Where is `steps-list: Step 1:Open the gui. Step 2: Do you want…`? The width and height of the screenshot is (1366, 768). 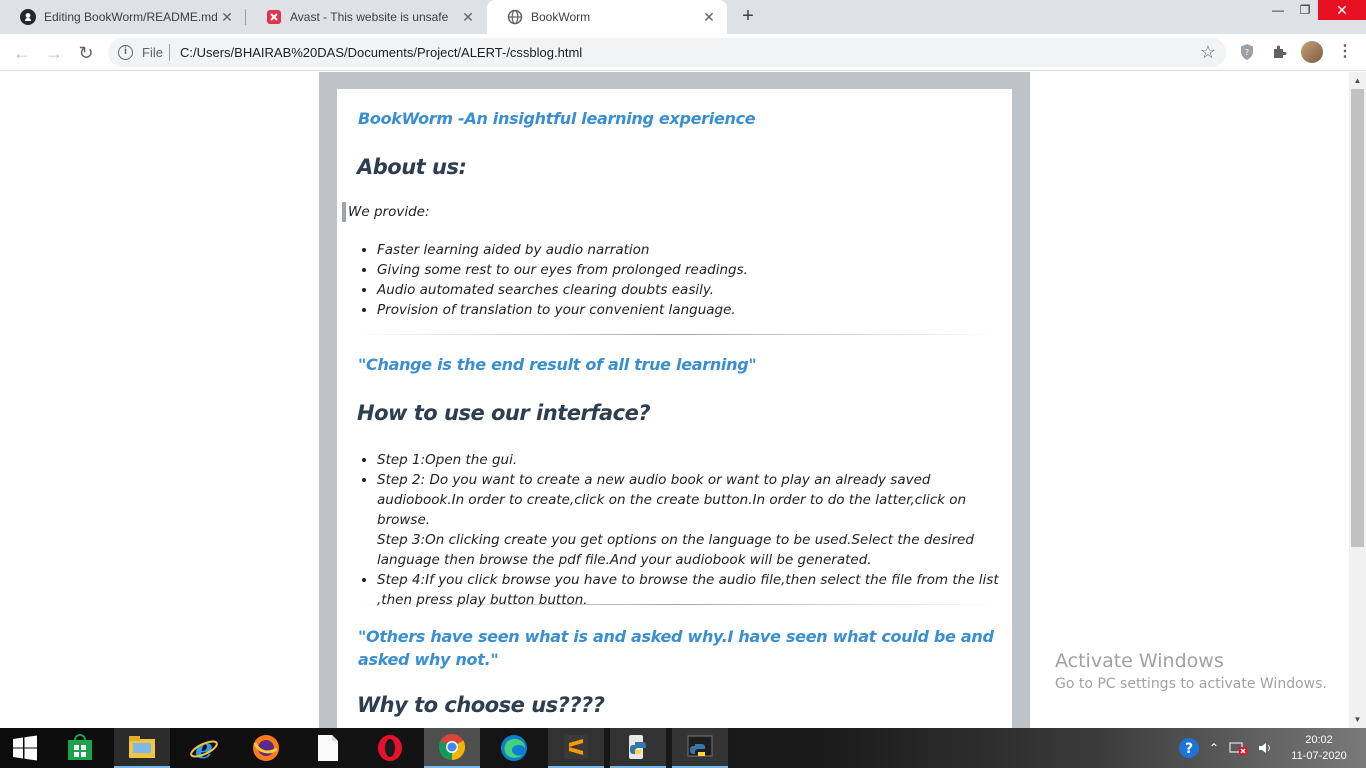 steps-list: Step 1:Open the gui. Step 2: Do you want… is located at coordinates (684, 530).